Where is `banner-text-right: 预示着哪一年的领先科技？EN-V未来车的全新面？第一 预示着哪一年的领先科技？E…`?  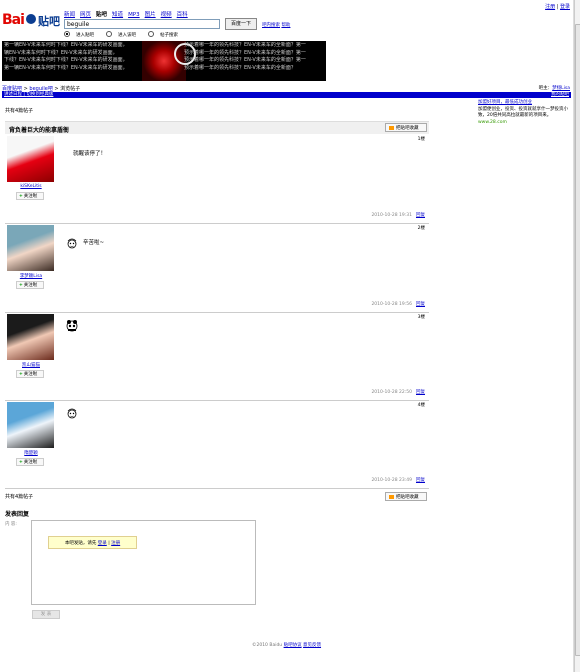 banner-text-right: 预示着哪一年的领先科技？EN-V未来车的全新面？第一 预示着哪一年的领先科技？E… is located at coordinates (245, 56).